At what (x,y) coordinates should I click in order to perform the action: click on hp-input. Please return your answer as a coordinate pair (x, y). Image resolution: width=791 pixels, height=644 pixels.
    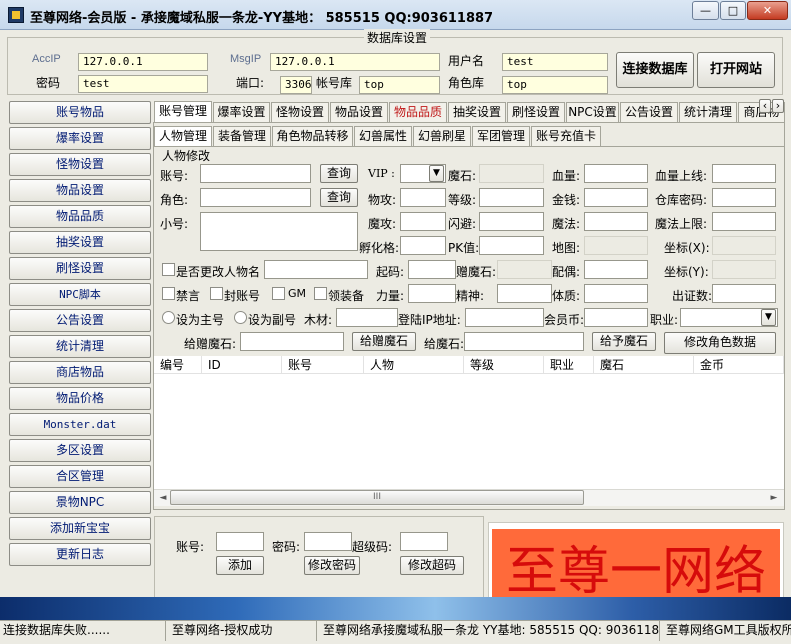
    Looking at the image, I should click on (616, 173).